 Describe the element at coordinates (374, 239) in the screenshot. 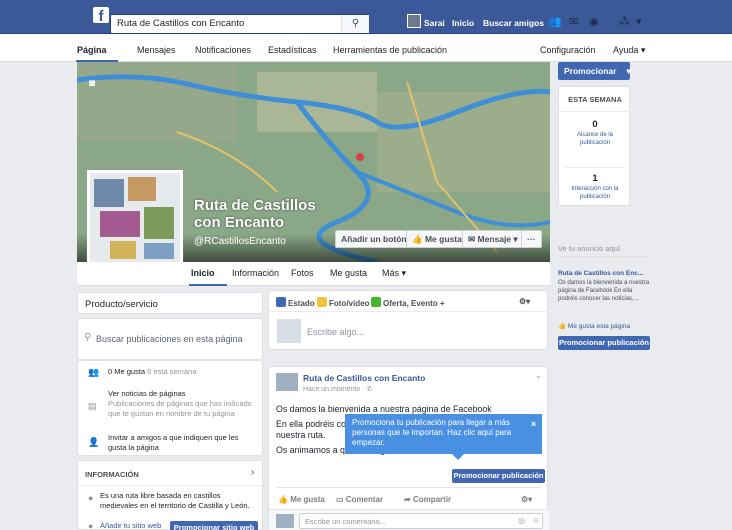

I see `add-button-button: Añadir un botón` at that location.